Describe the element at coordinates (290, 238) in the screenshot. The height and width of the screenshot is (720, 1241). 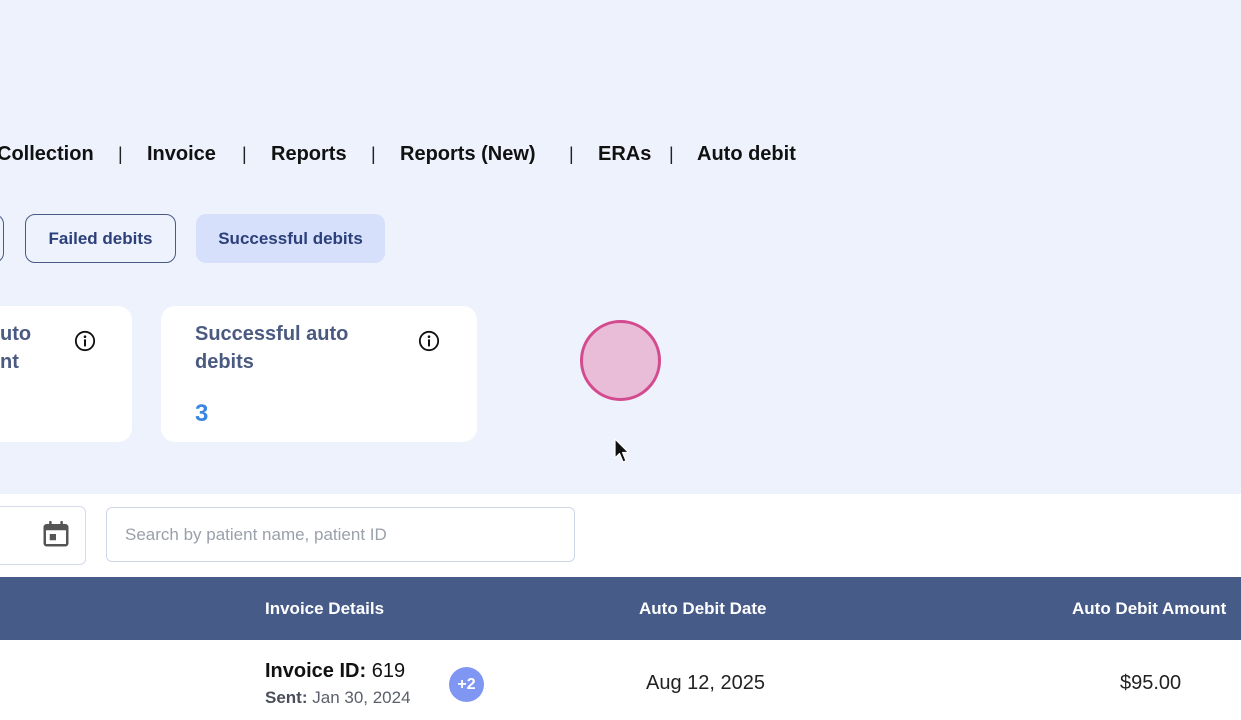
I see `successful-debits-button: Successful debits` at that location.